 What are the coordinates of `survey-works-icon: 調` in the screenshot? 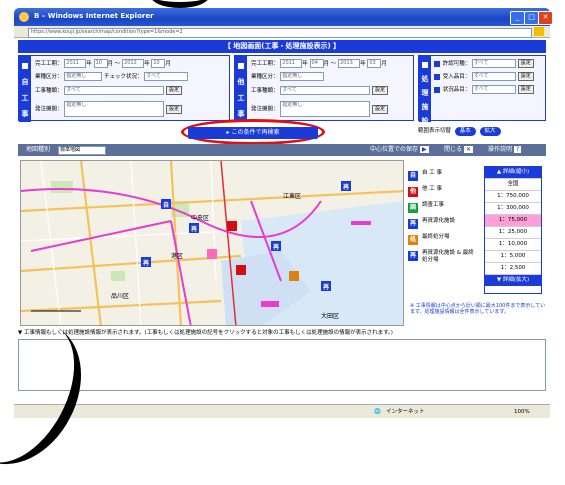 It's located at (413, 208).